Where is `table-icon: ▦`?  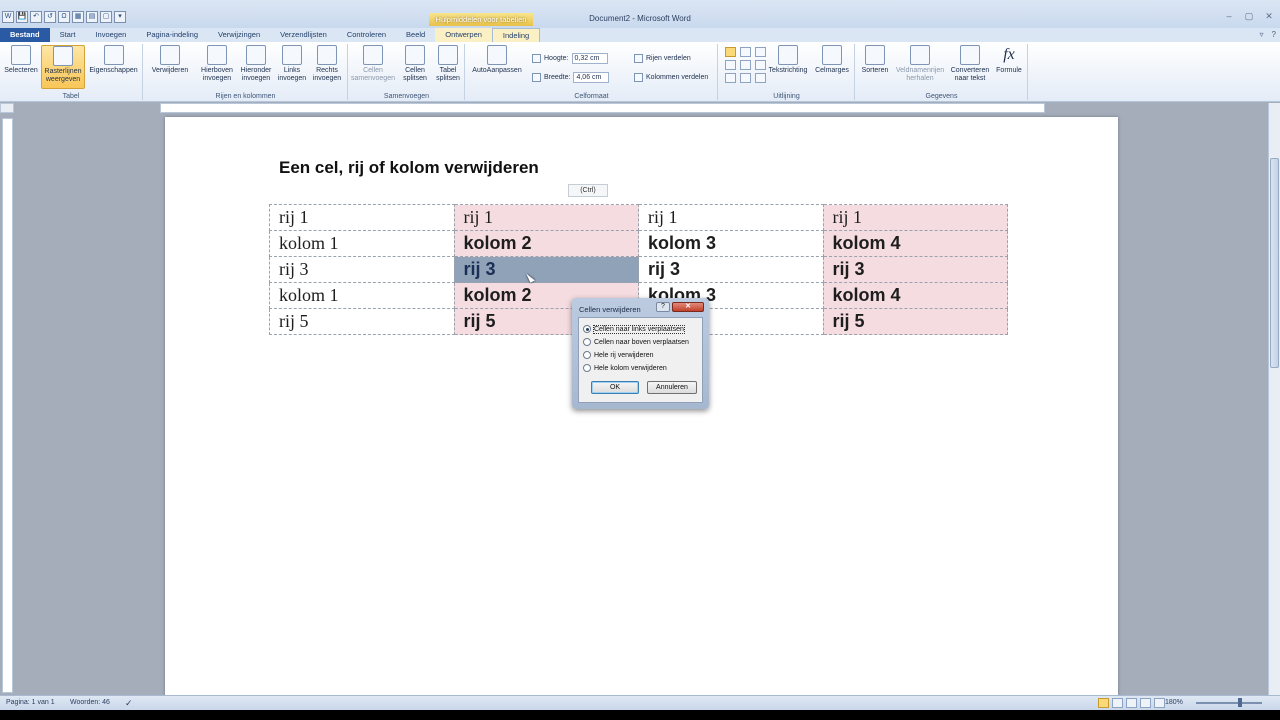
table-icon: ▦ is located at coordinates (78, 17).